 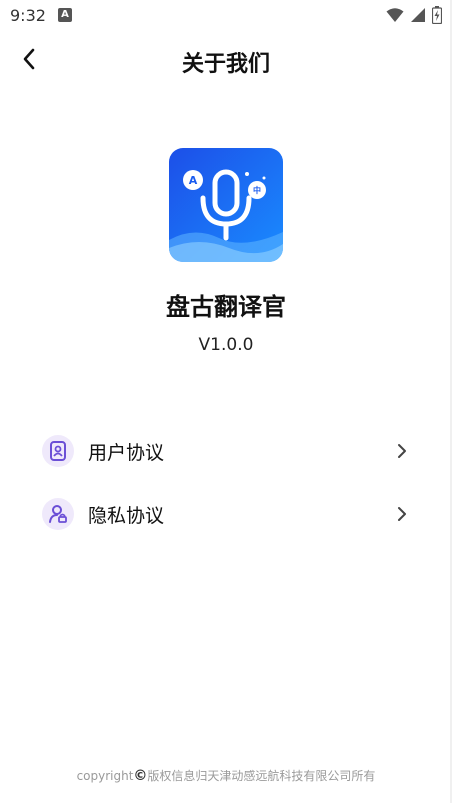 What do you see at coordinates (58, 514) in the screenshot?
I see `privacy-icon` at bounding box center [58, 514].